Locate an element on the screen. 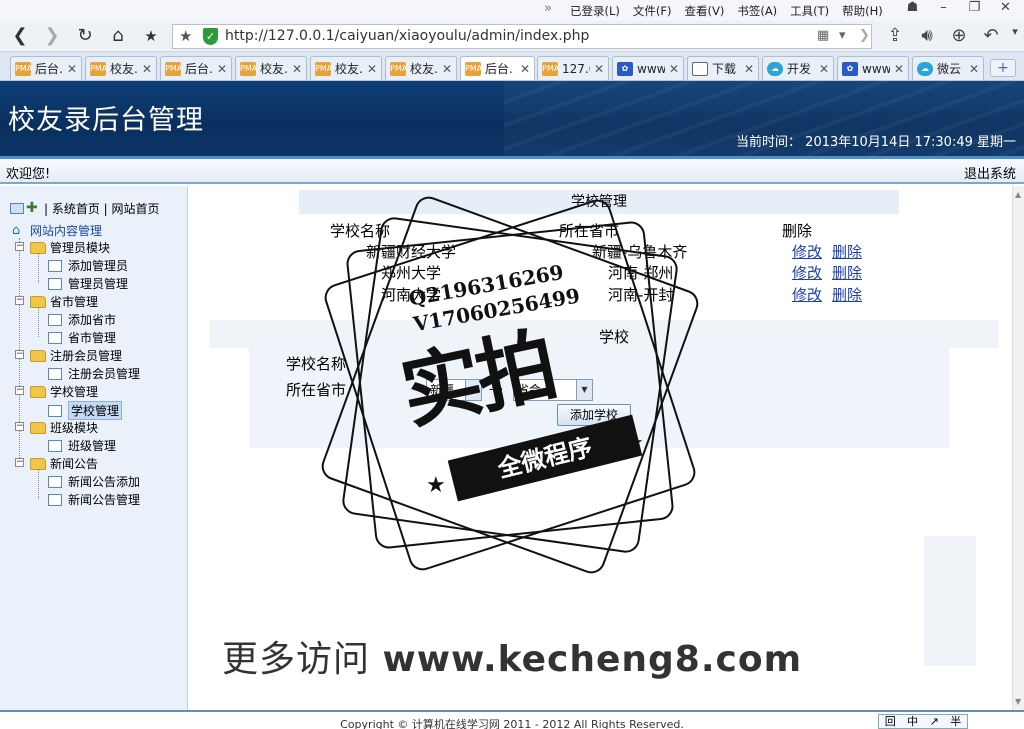  tab: PMA127.0 ✕ is located at coordinates (573, 68).